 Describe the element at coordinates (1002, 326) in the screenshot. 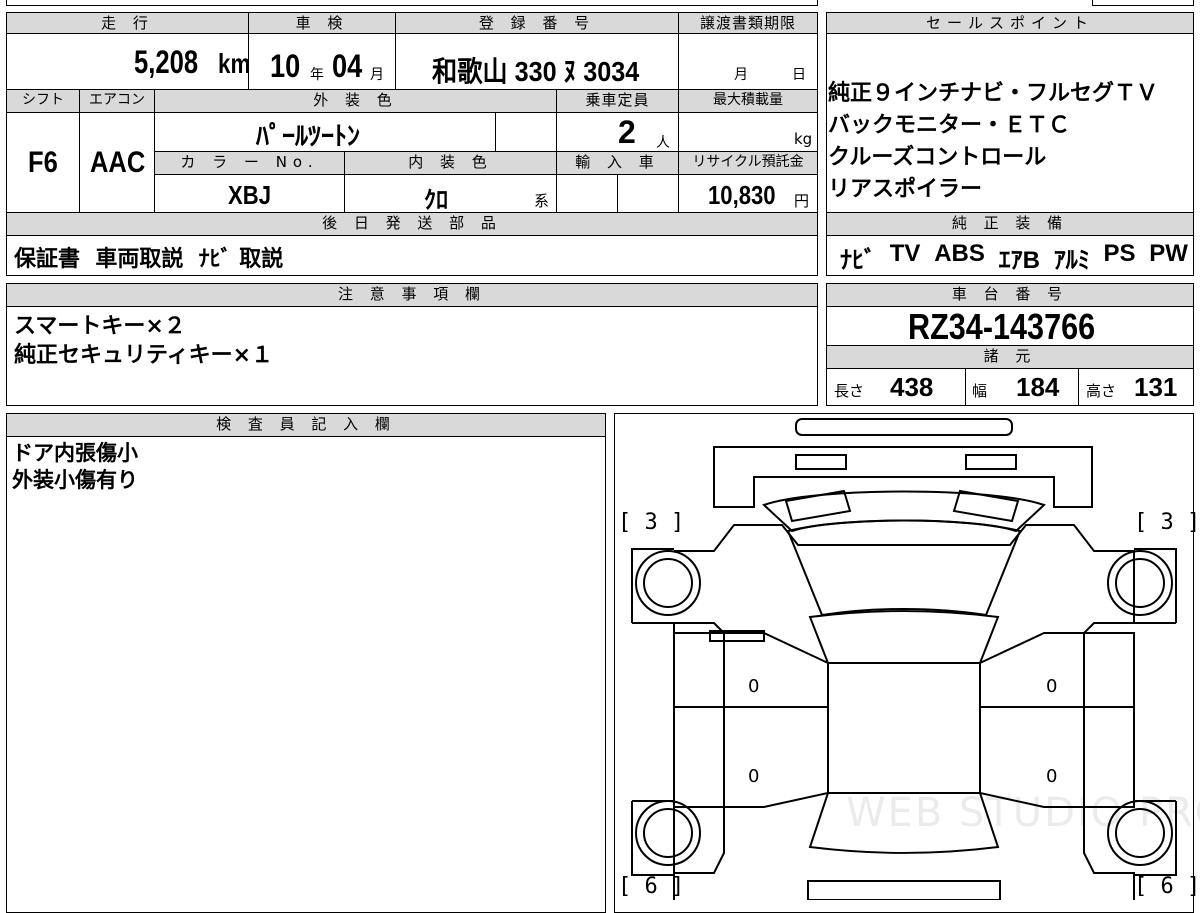

I see `chassis-value: RZ34-143766` at that location.